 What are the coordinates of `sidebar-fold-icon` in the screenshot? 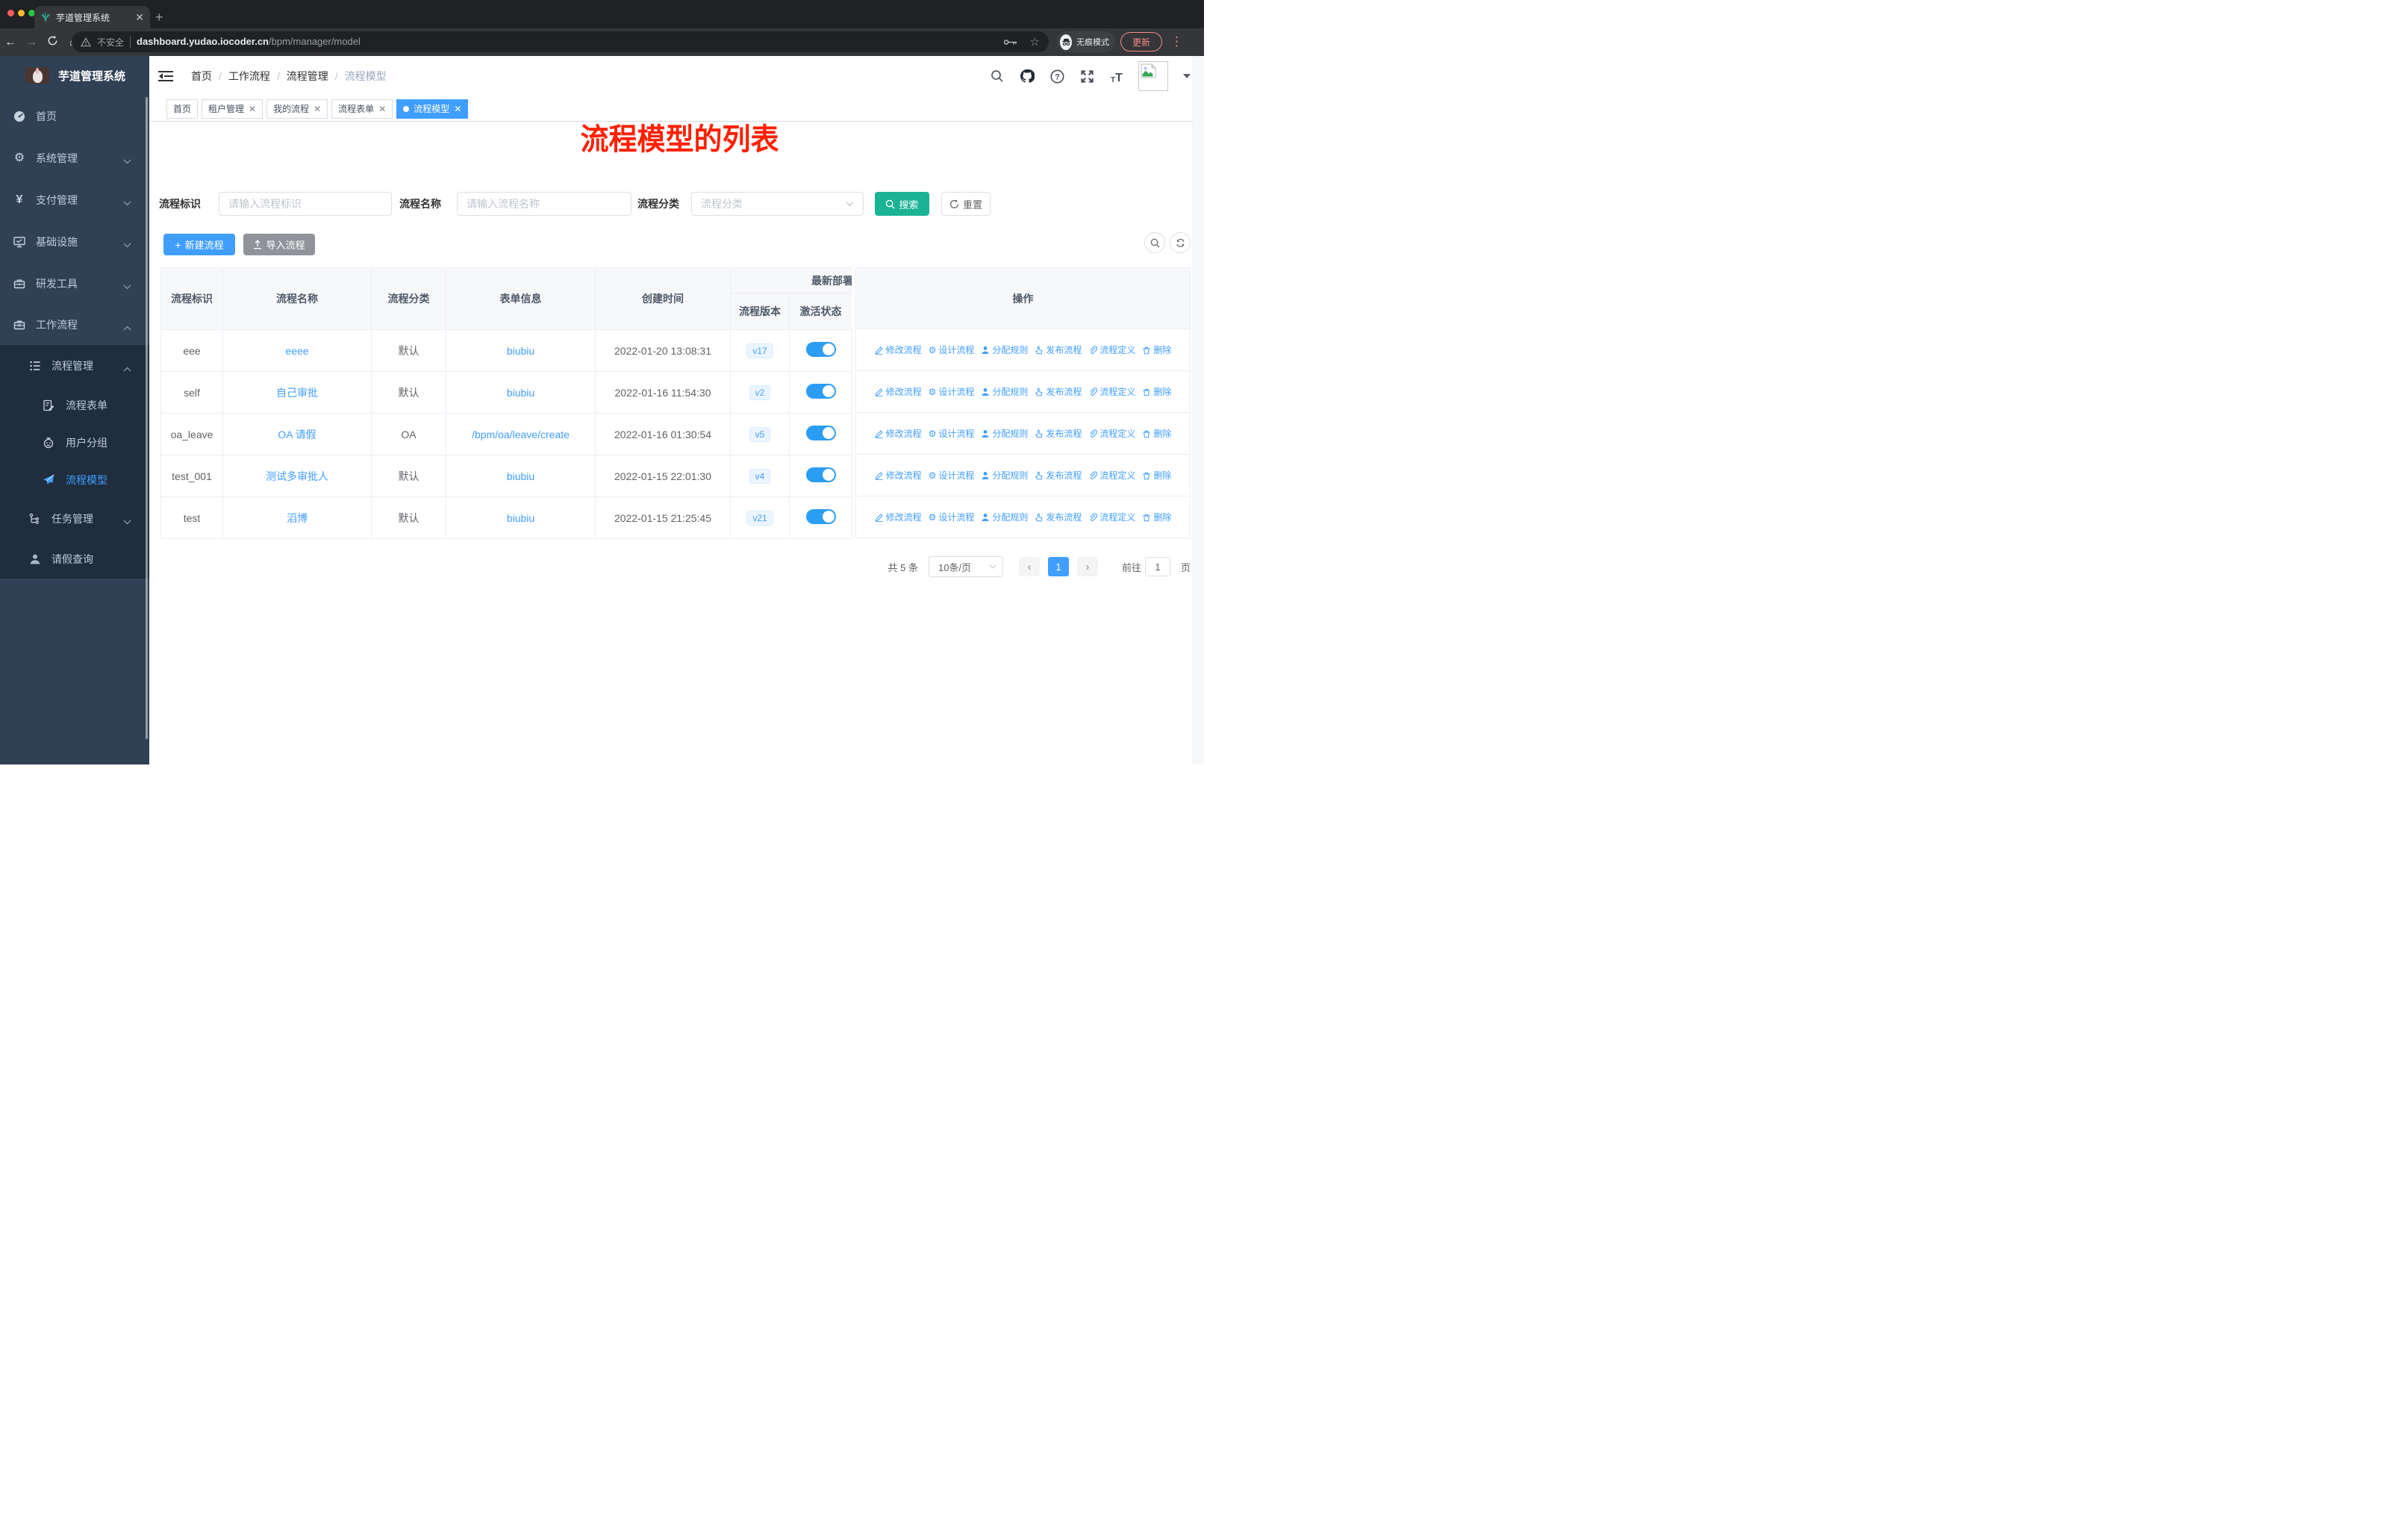 It's located at (165, 78).